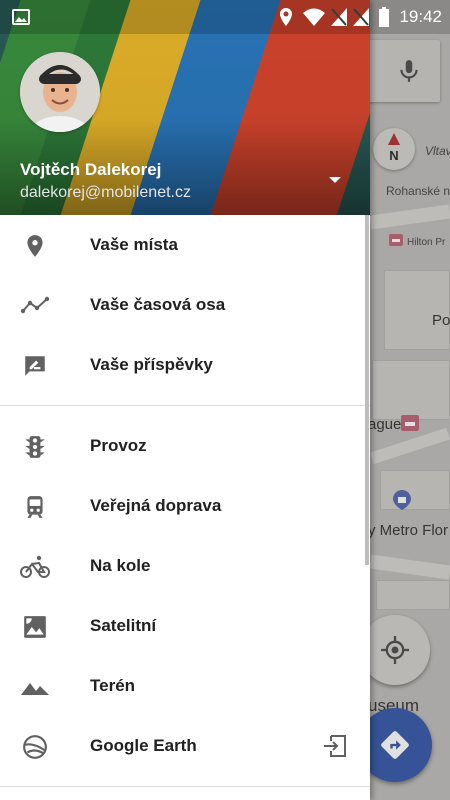 Image resolution: width=450 pixels, height=800 pixels. What do you see at coordinates (35, 447) in the screenshot?
I see `traffic-icon` at bounding box center [35, 447].